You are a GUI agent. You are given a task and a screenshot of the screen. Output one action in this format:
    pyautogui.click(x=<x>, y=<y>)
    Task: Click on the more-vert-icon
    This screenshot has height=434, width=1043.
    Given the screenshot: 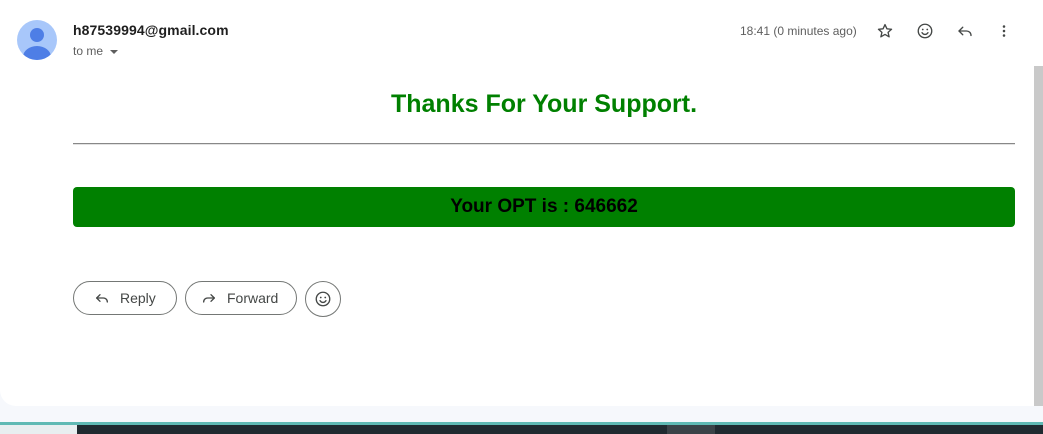 What is the action you would take?
    pyautogui.click(x=1004, y=31)
    